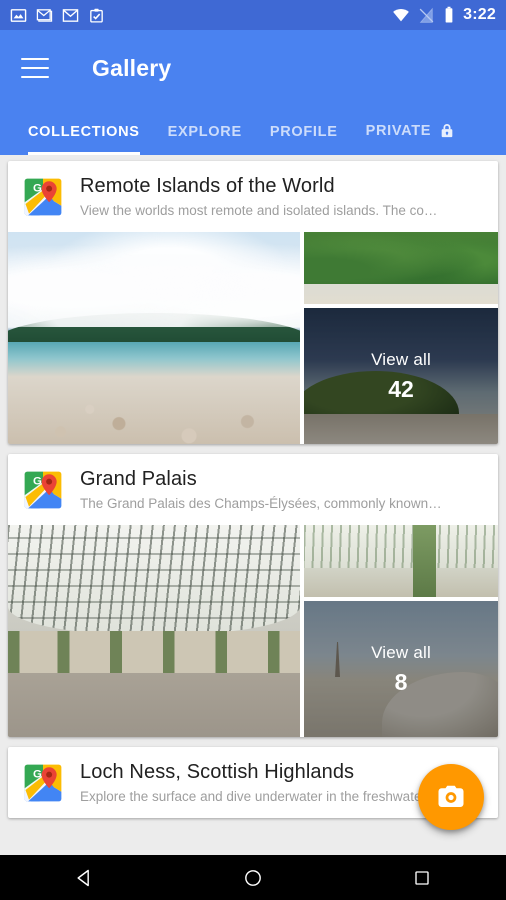 Image resolution: width=506 pixels, height=900 pixels. I want to click on app-bar-top-row: Gallery, so click(253, 68).